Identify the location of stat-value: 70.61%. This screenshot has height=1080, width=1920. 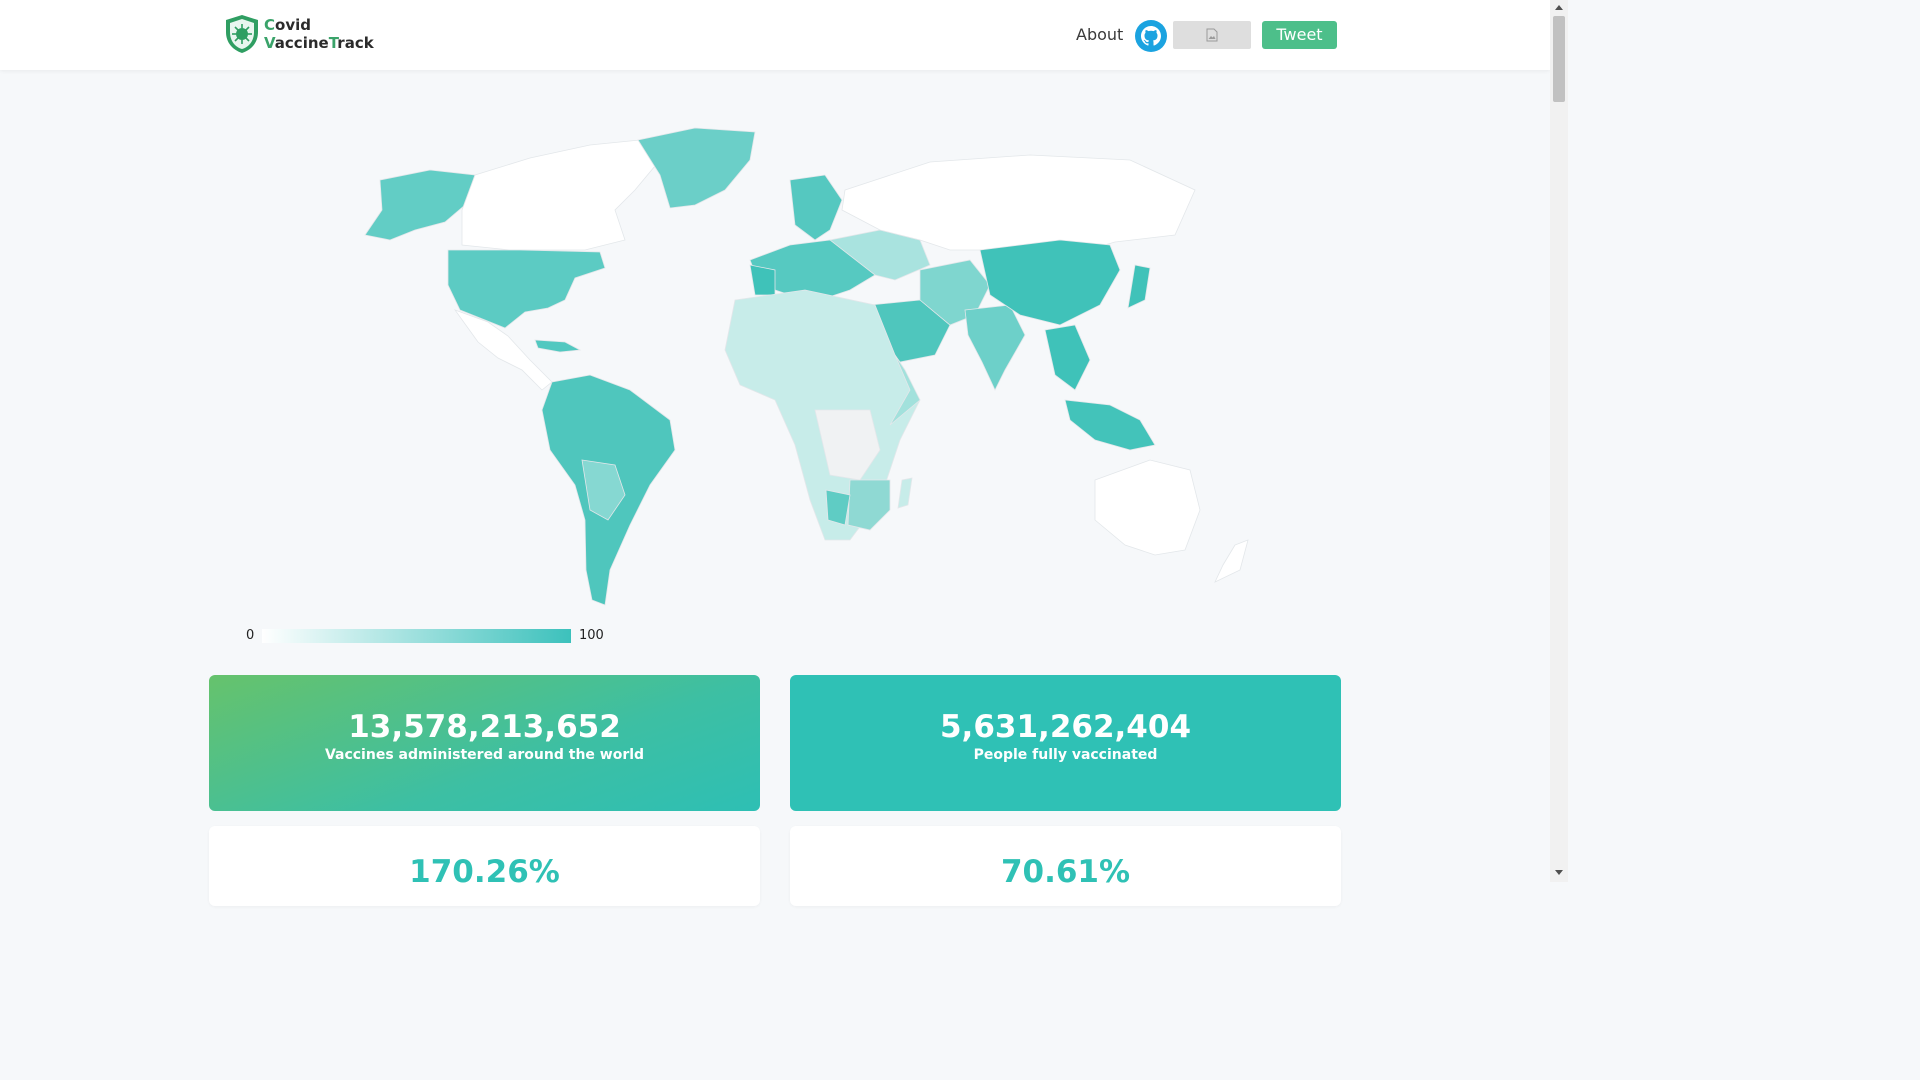
(1065, 872).